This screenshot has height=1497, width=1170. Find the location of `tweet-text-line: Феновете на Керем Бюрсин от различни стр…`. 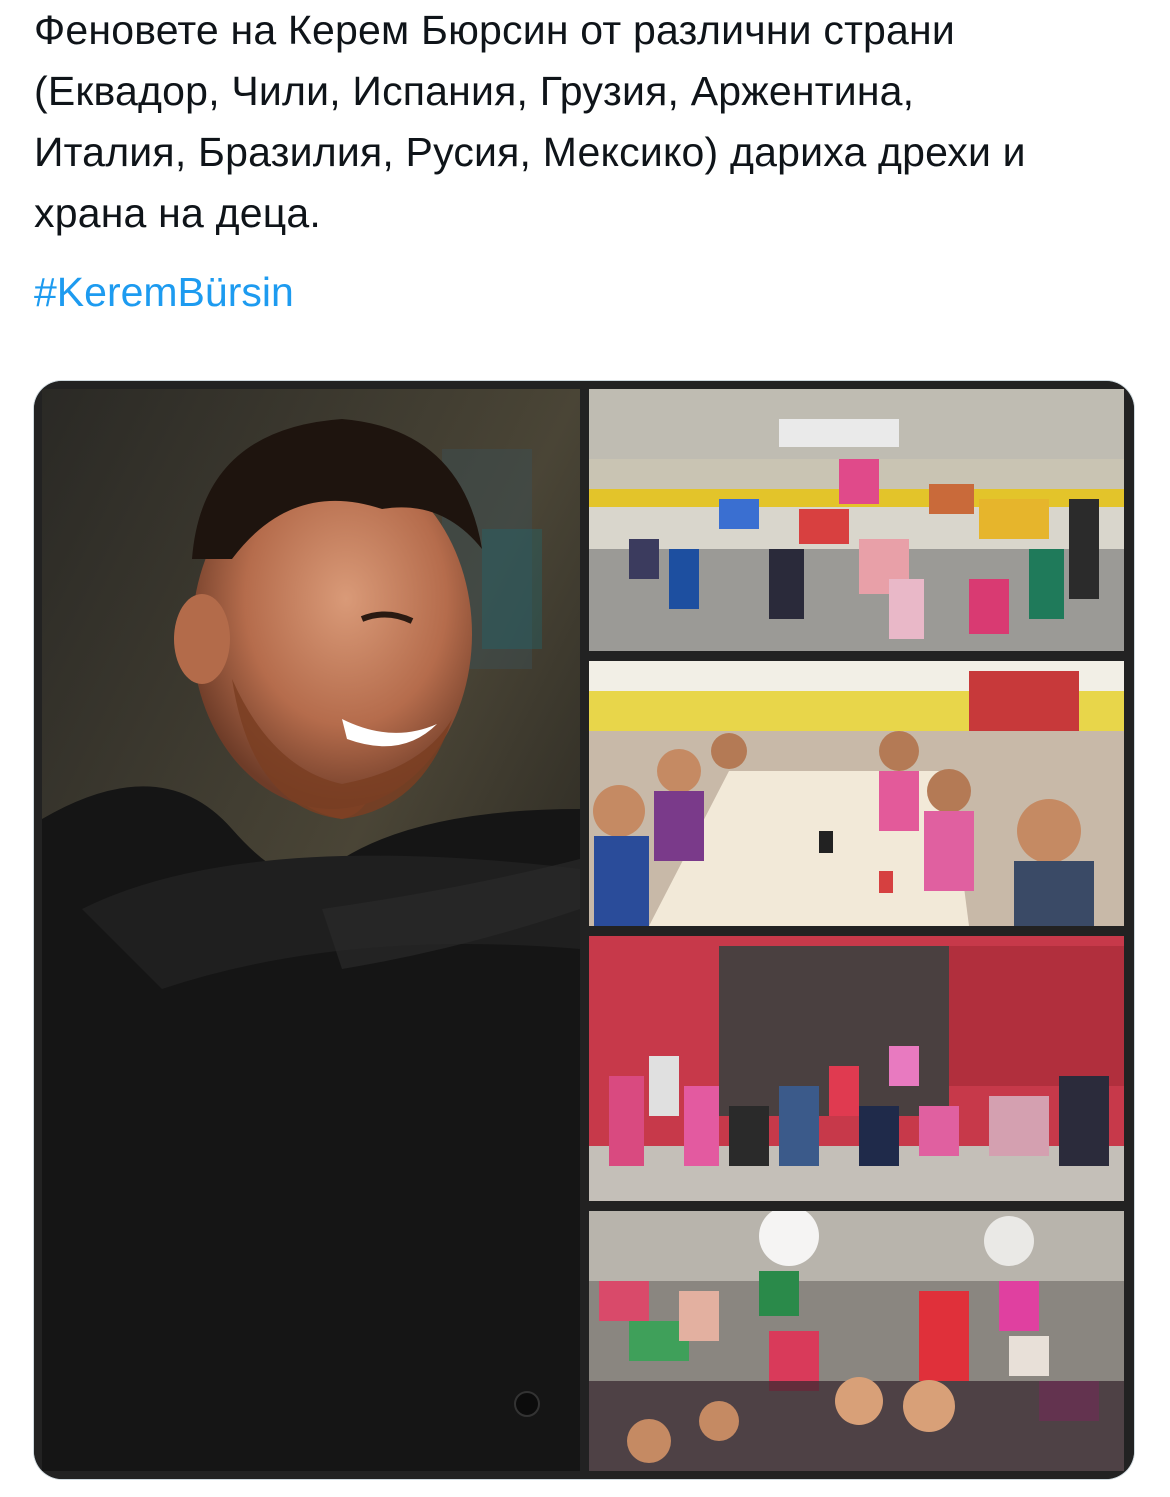

tweet-text-line: Феновете на Керем Бюрсин от различни стр… is located at coordinates (494, 30).